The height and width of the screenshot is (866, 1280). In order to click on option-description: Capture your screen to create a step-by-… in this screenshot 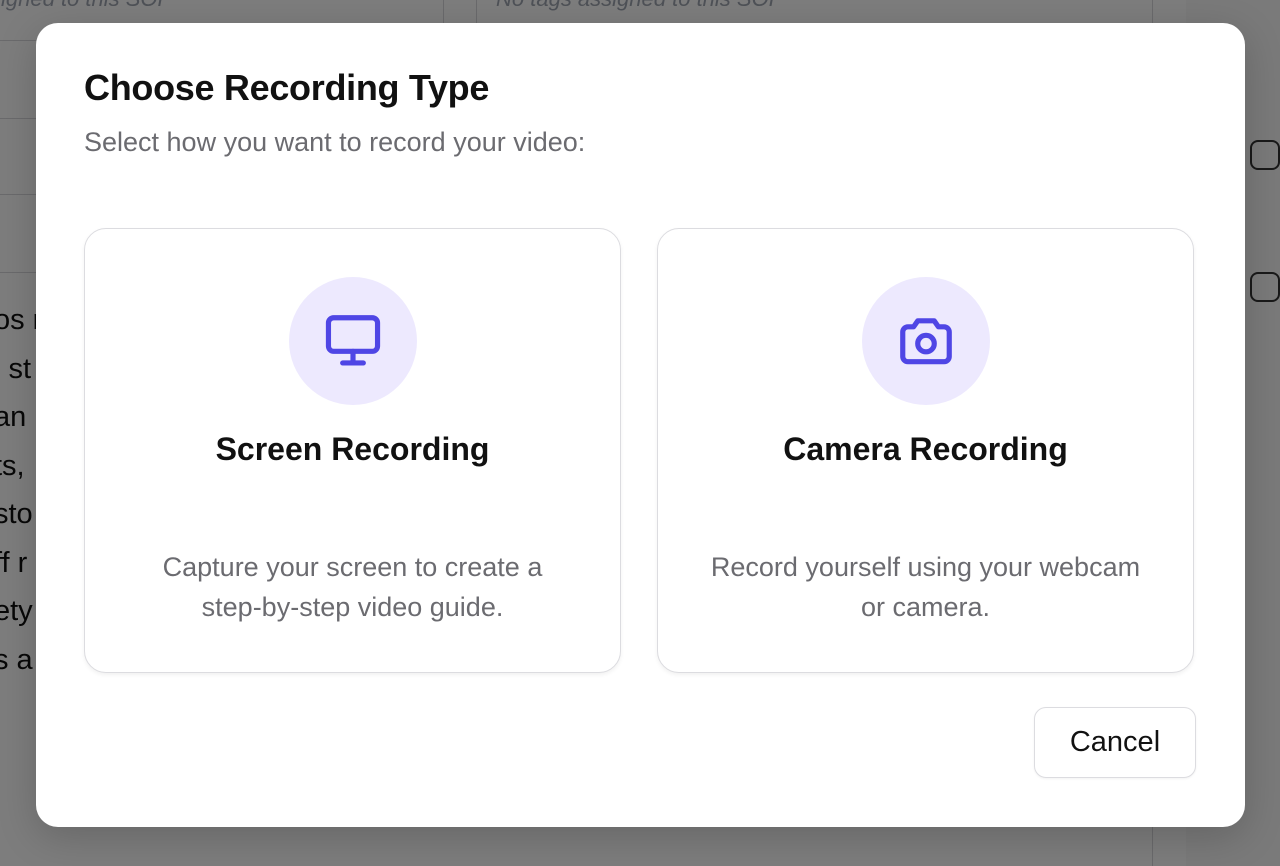, I will do `click(352, 587)`.